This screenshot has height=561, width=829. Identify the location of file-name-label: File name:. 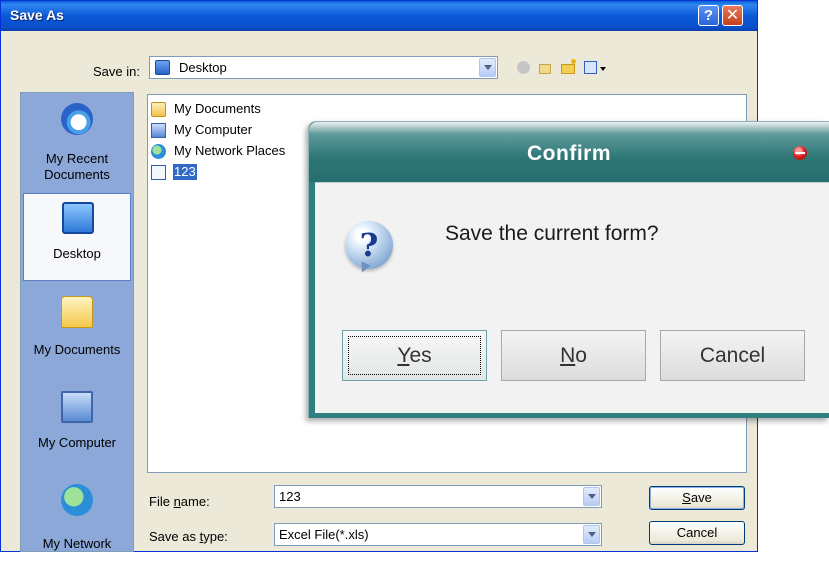
(179, 501).